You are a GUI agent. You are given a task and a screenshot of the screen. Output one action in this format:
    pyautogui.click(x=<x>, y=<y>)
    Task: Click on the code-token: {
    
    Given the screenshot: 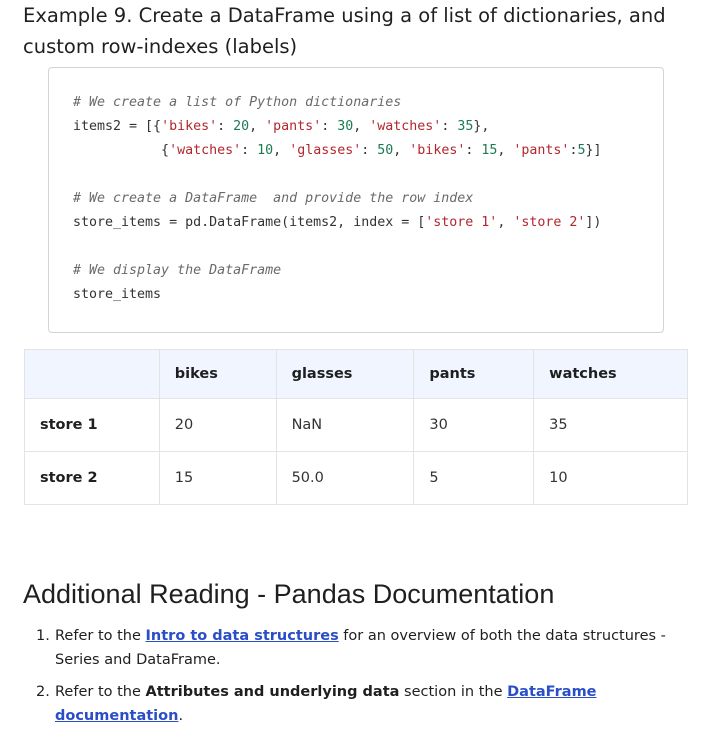 What is the action you would take?
    pyautogui.click(x=121, y=150)
    